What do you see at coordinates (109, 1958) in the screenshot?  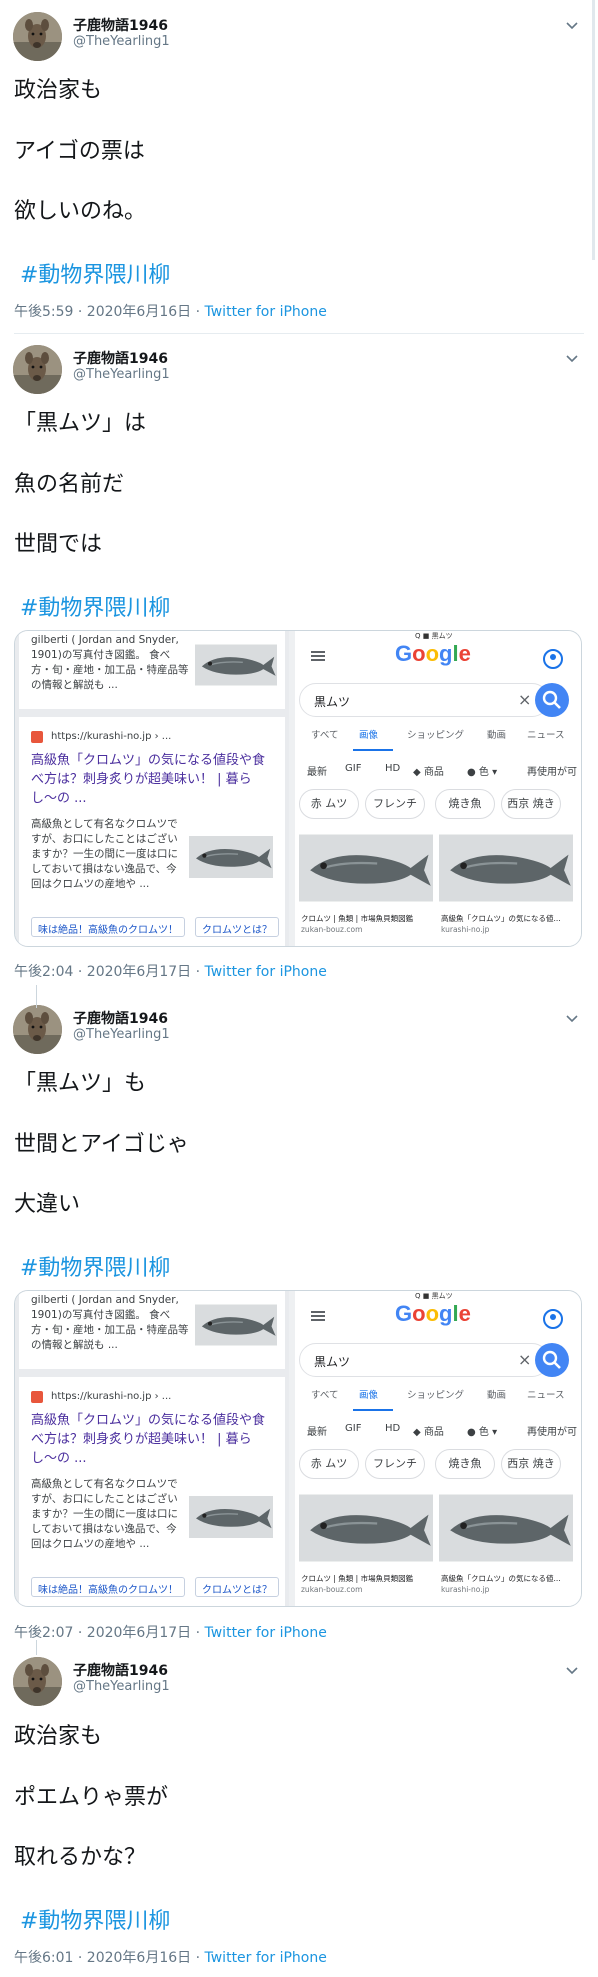 I see `timestamp-text: 午後6:01 · 2020年6月16日 ·` at bounding box center [109, 1958].